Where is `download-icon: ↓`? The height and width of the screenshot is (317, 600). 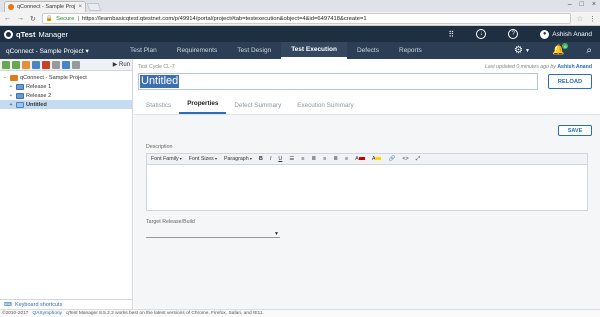
download-icon: ↓ is located at coordinates (481, 34).